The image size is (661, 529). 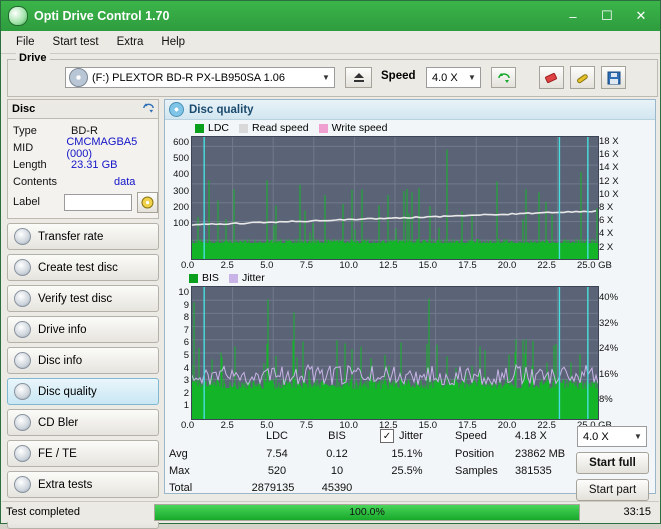 I want to click on sidebar-item-cd-bler: CD Bler, so click(x=83, y=422).